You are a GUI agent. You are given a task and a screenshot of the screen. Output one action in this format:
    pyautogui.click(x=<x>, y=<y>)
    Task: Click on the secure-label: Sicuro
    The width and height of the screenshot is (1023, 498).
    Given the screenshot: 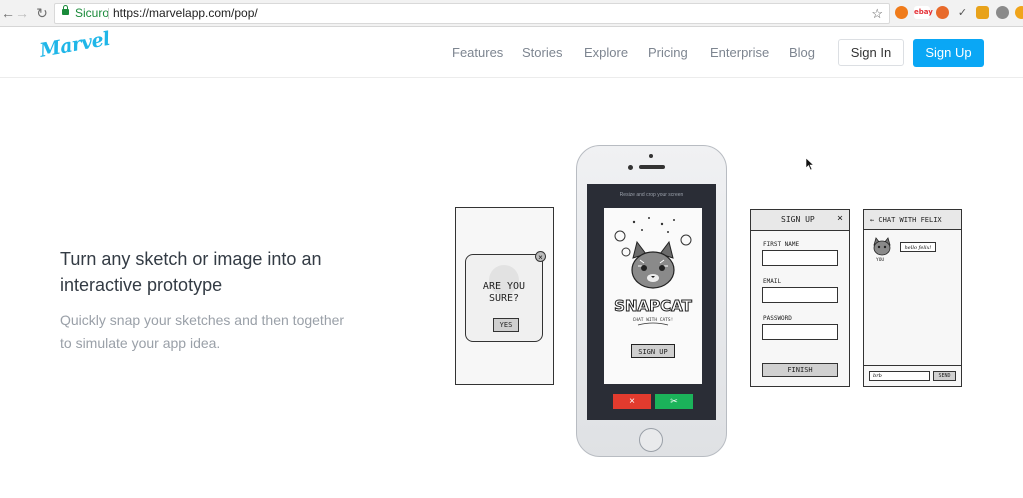 What is the action you would take?
    pyautogui.click(x=92, y=13)
    